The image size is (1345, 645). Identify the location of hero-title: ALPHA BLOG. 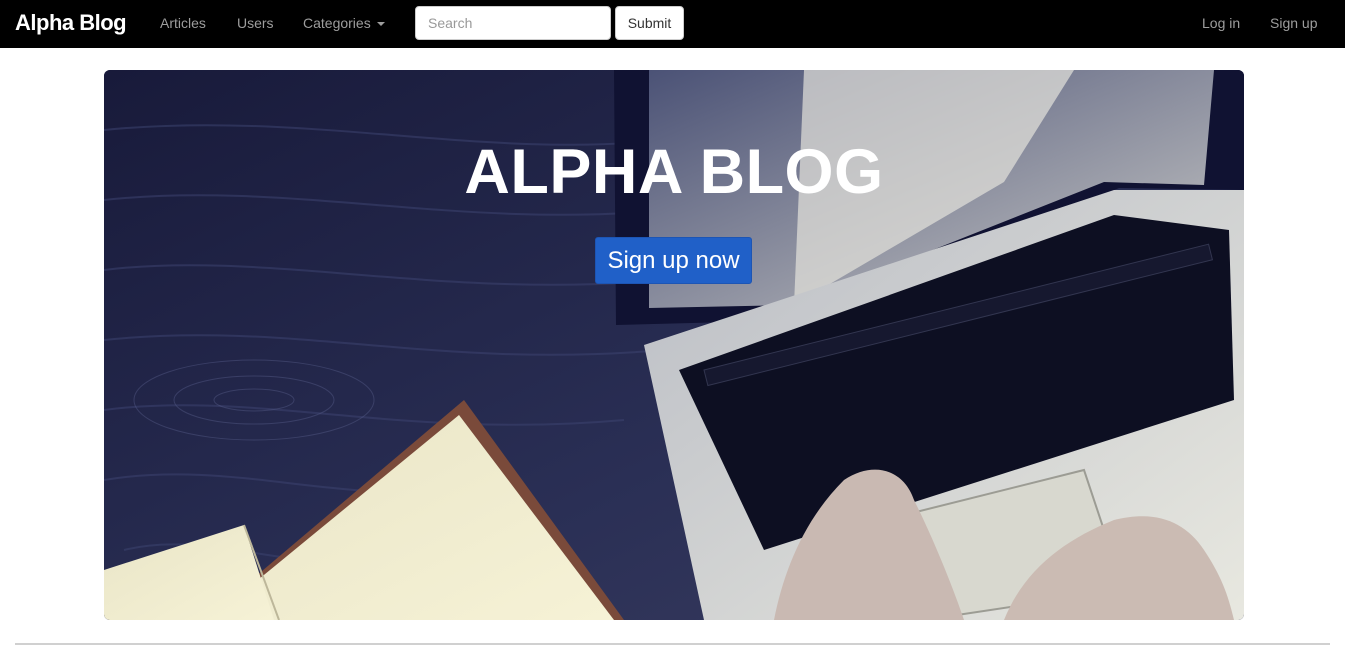
(674, 172).